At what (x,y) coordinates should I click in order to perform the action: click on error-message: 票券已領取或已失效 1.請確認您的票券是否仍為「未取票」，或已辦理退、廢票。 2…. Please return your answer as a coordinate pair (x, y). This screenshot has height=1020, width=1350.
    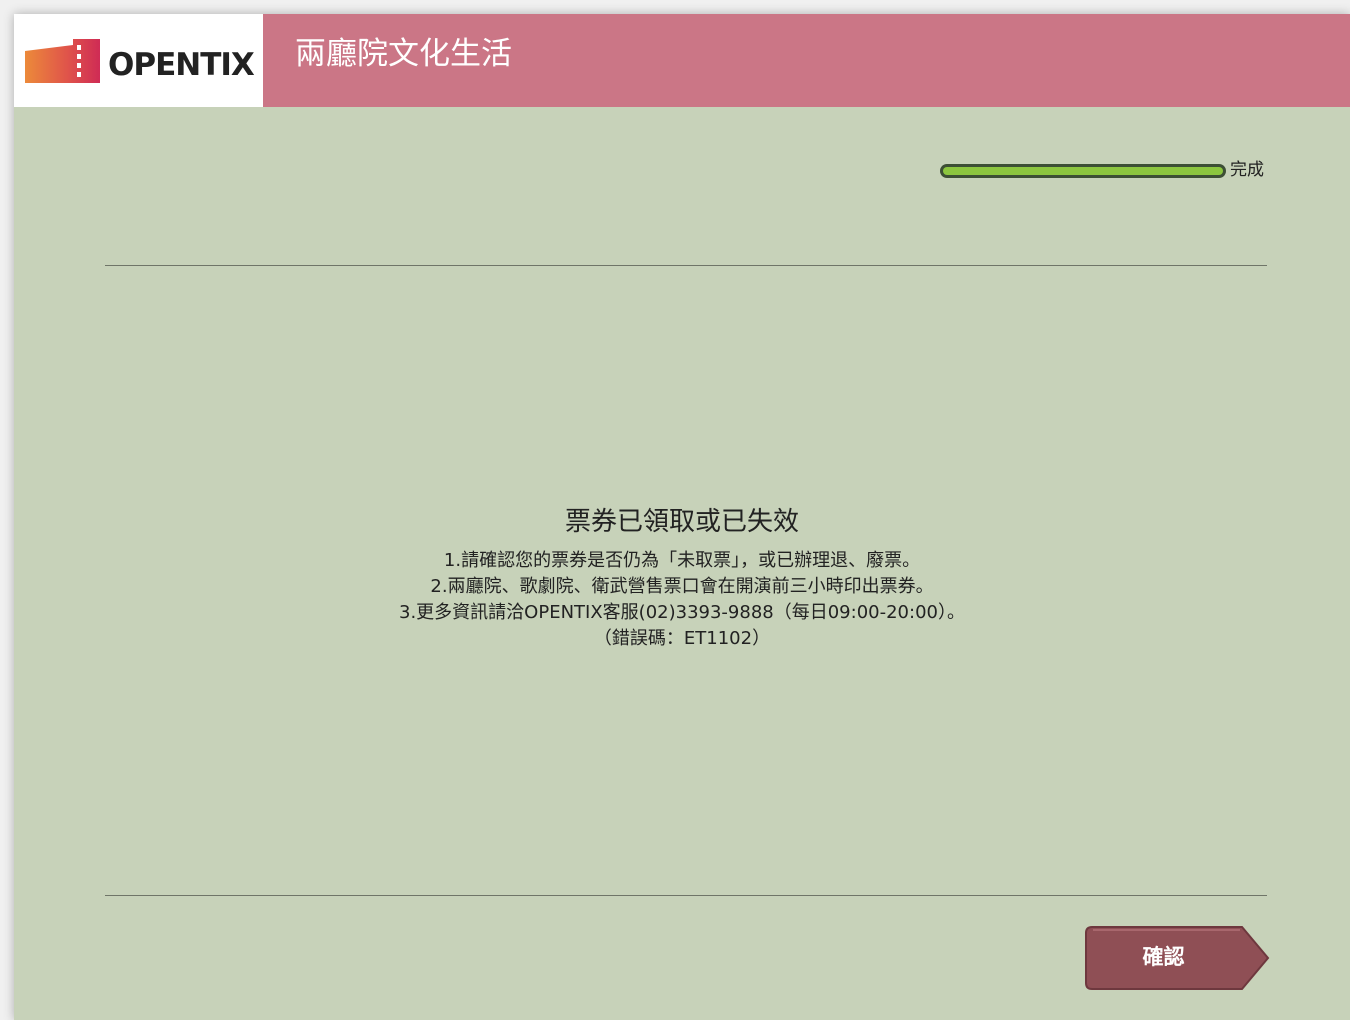
    Looking at the image, I should click on (682, 578).